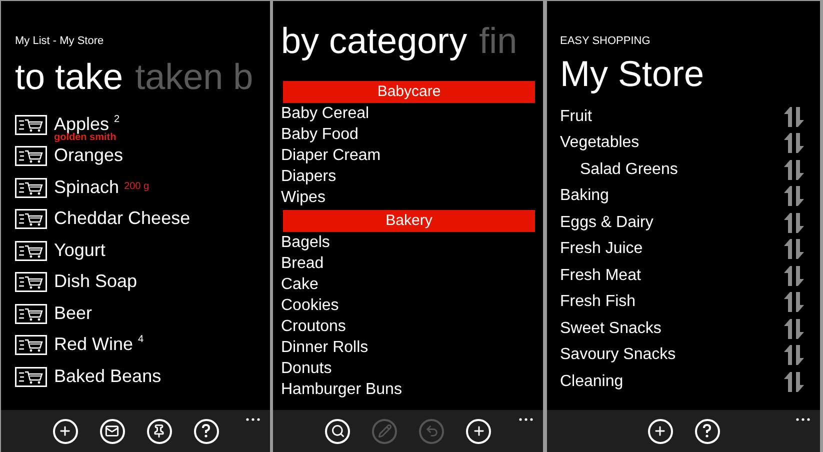  I want to click on aisle-name: Sweet Snacks, so click(611, 328).